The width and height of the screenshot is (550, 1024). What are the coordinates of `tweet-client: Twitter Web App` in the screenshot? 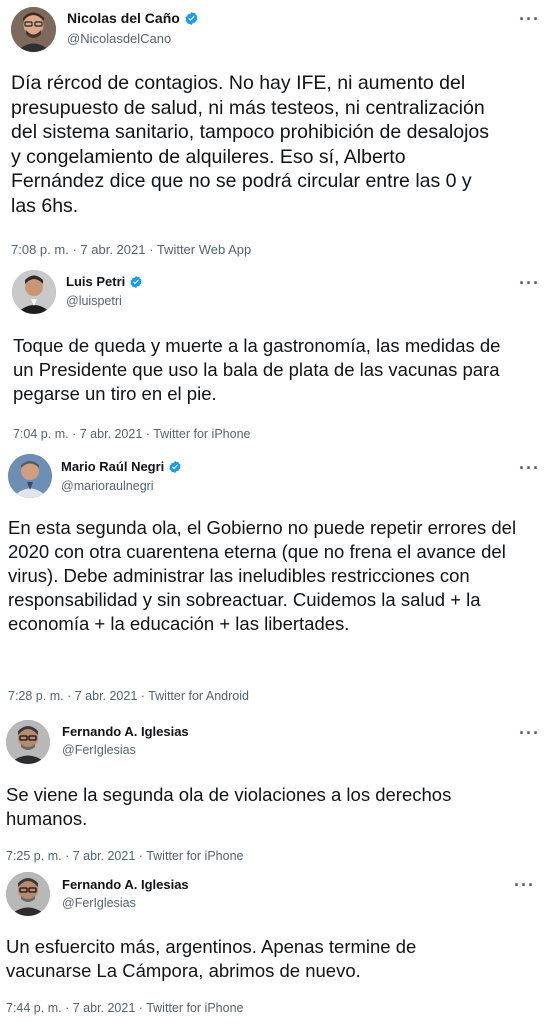 It's located at (204, 249).